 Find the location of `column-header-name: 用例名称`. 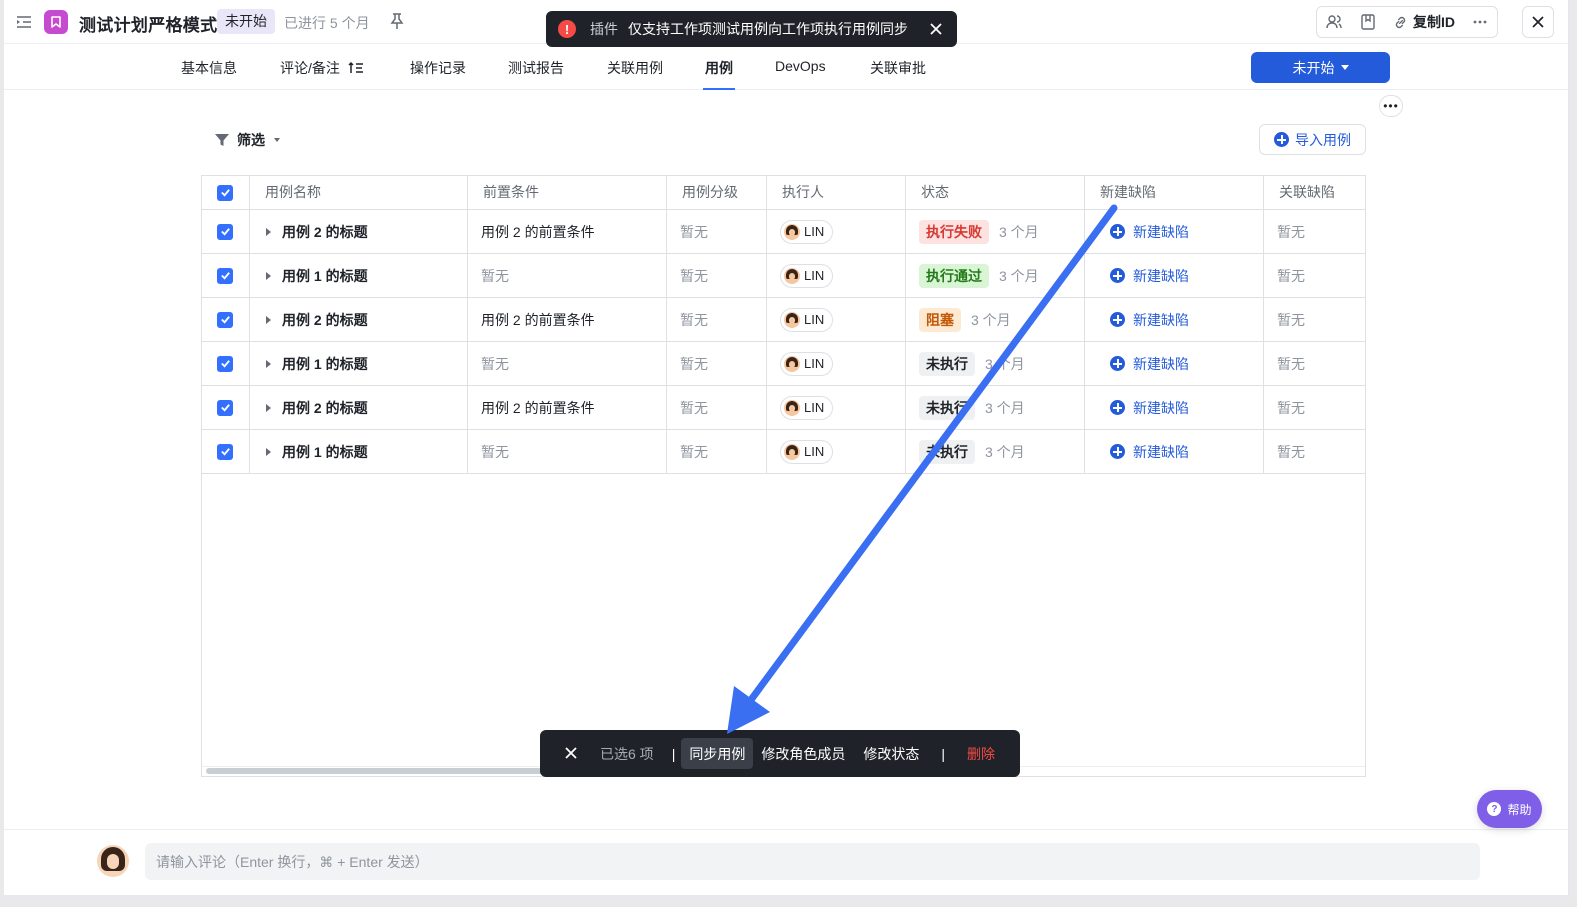

column-header-name: 用例名称 is located at coordinates (359, 192).